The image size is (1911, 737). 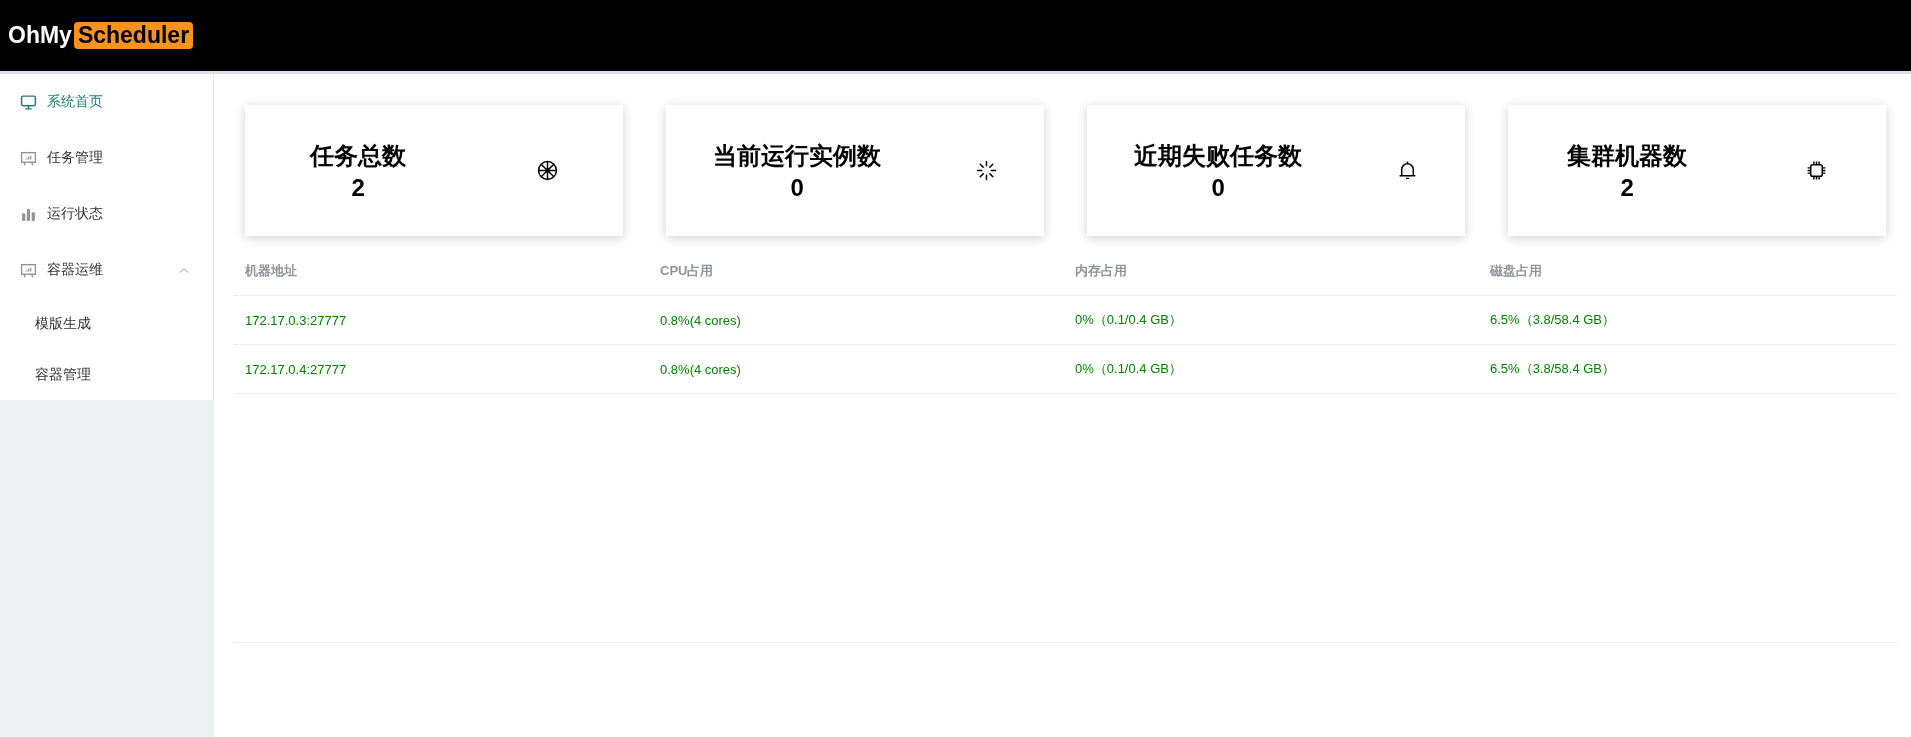 What do you see at coordinates (106, 323) in the screenshot?
I see `submenu-item: 模版生成` at bounding box center [106, 323].